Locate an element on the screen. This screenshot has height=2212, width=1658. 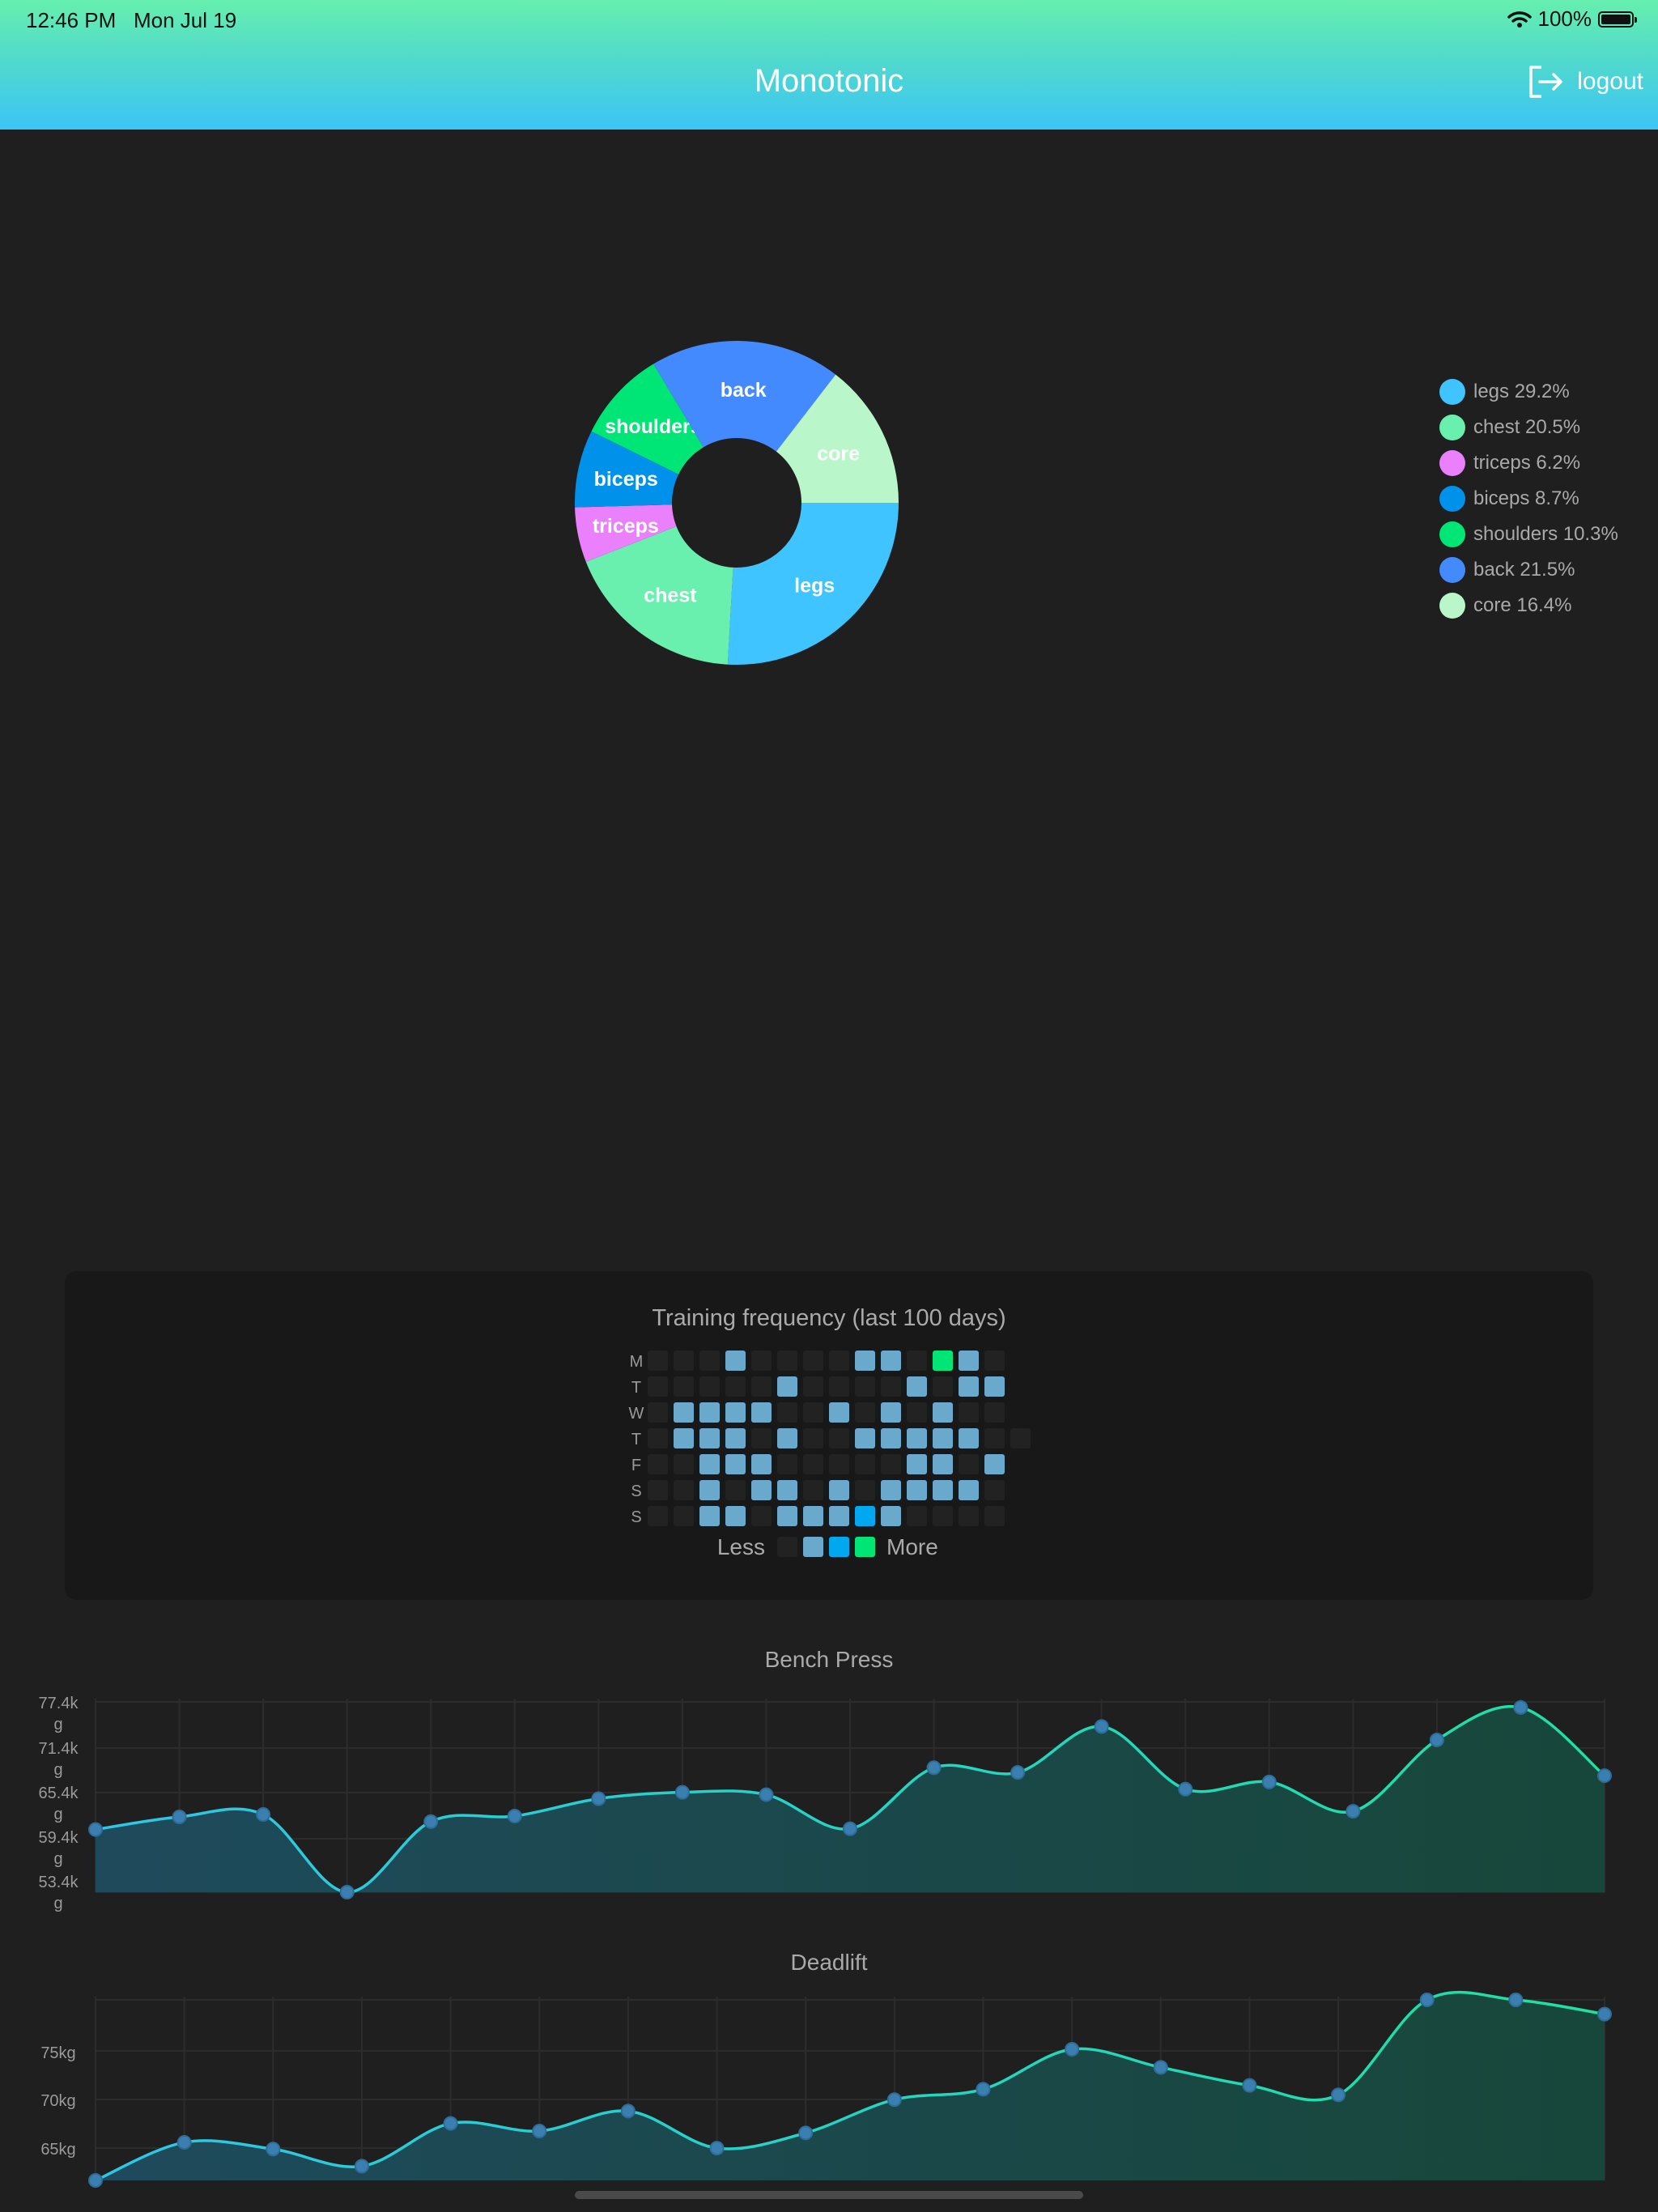
legend-label: shoulders 10.3% is located at coordinates (1545, 534).